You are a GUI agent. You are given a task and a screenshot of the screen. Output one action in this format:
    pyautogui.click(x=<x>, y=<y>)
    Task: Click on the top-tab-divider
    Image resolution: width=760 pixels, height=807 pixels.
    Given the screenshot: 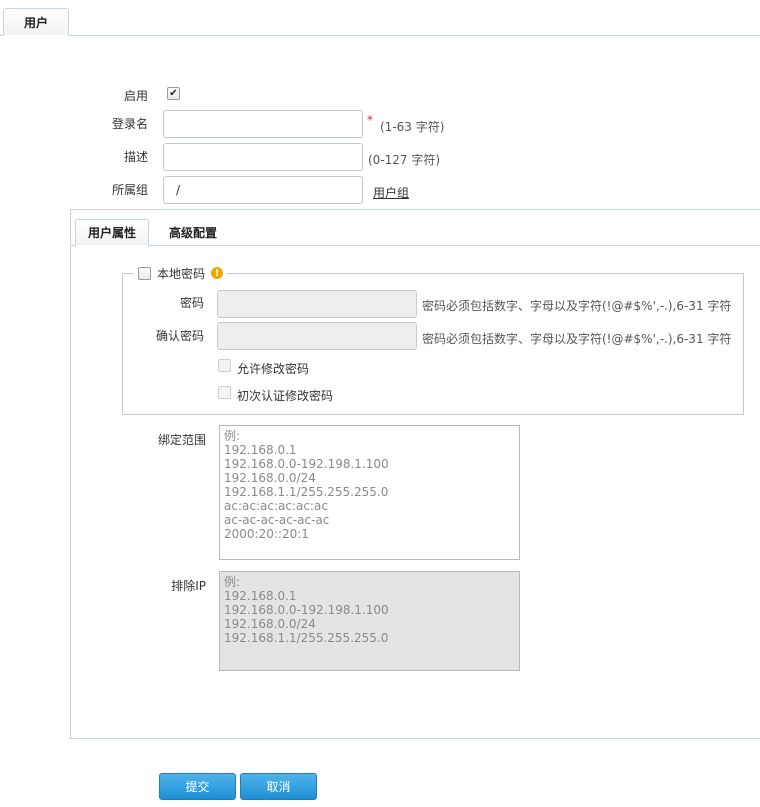 What is the action you would take?
    pyautogui.click(x=380, y=35)
    